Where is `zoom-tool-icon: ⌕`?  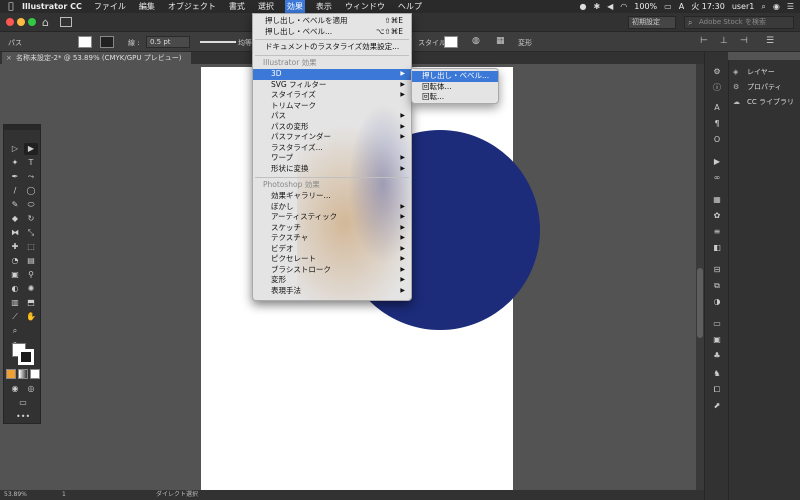
zoom-tool-icon: ⌕ is located at coordinates (15, 331).